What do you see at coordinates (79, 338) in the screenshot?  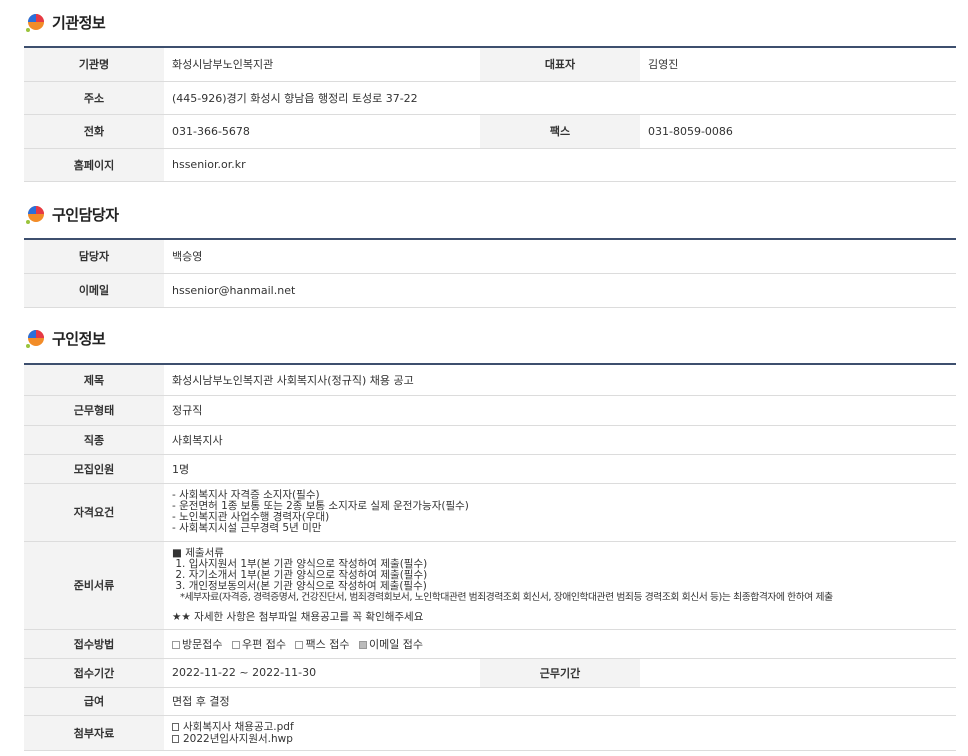 I see `section-title-text: 구인정보` at bounding box center [79, 338].